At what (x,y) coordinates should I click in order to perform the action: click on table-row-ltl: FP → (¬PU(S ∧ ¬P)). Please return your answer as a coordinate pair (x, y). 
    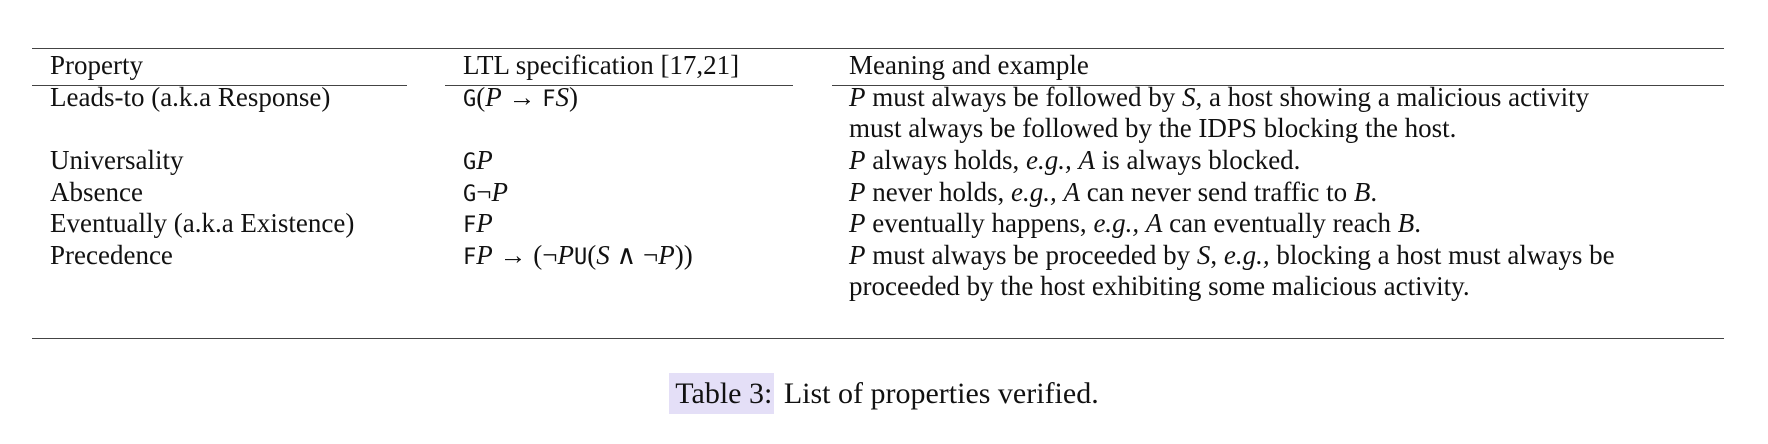
    Looking at the image, I should click on (578, 255).